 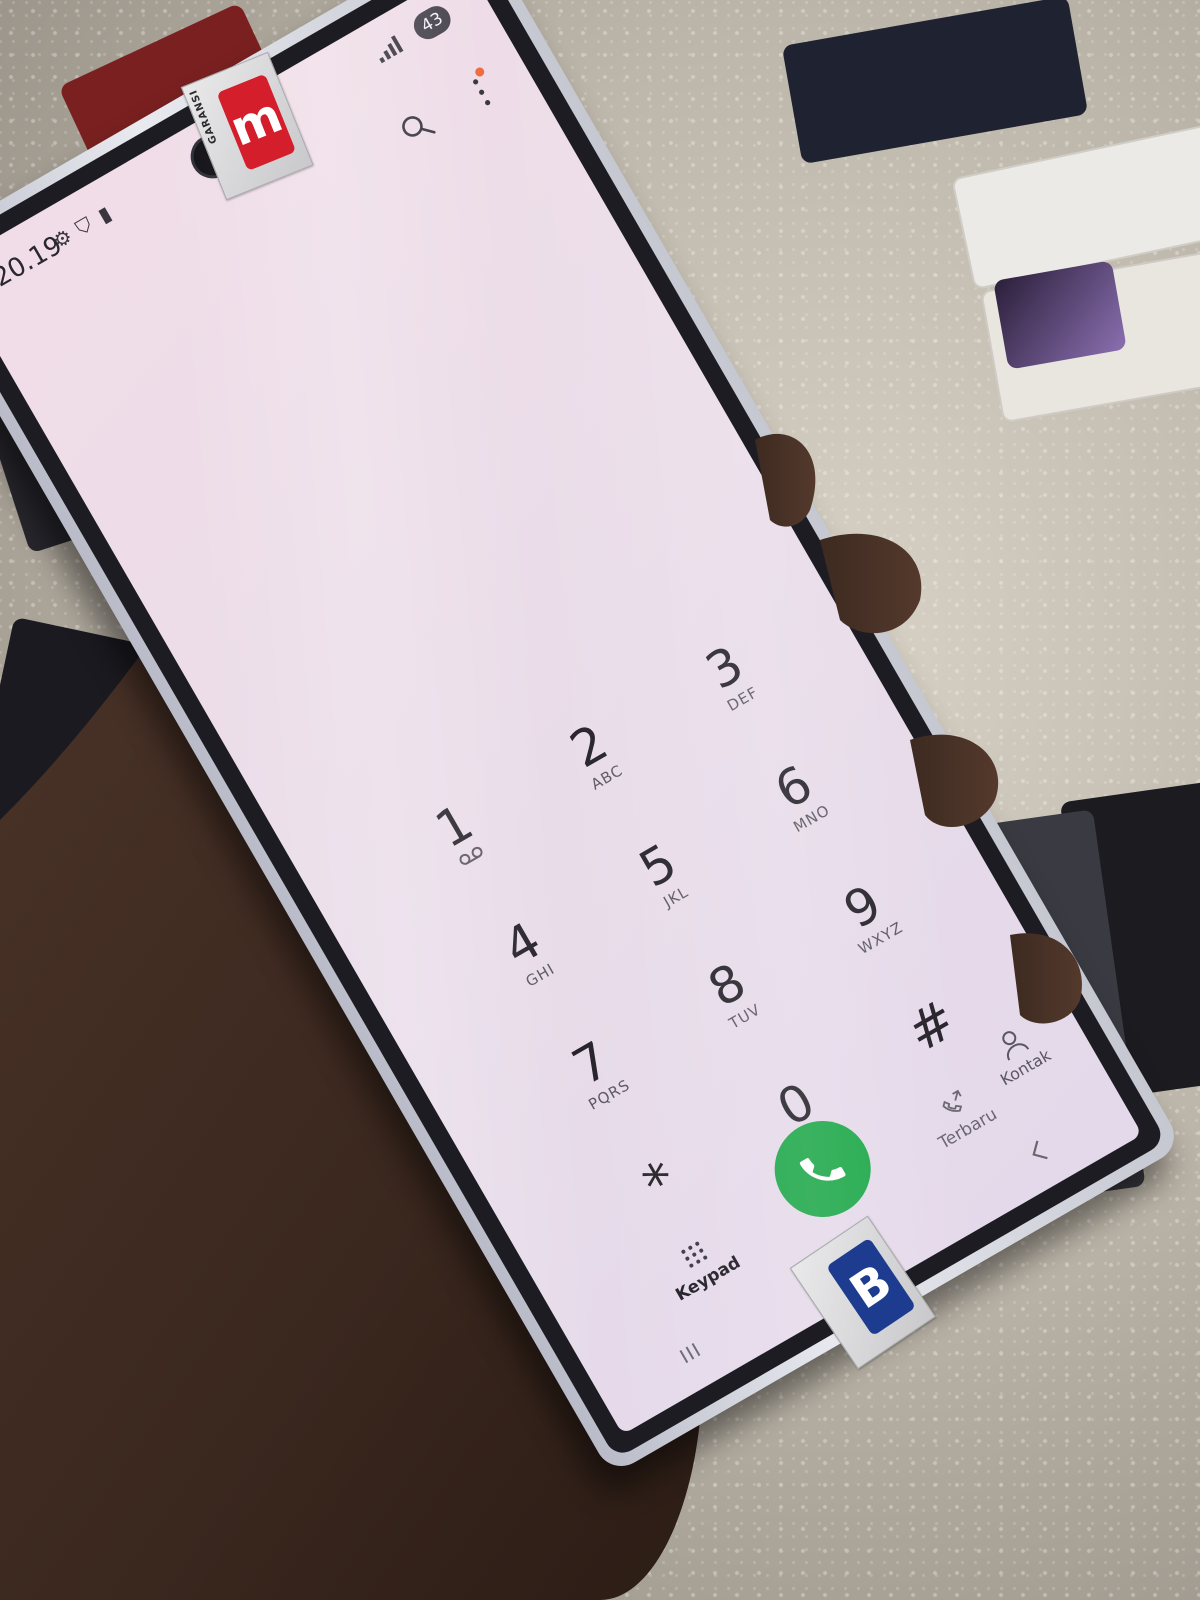 What do you see at coordinates (416, 127) in the screenshot?
I see `search-icon` at bounding box center [416, 127].